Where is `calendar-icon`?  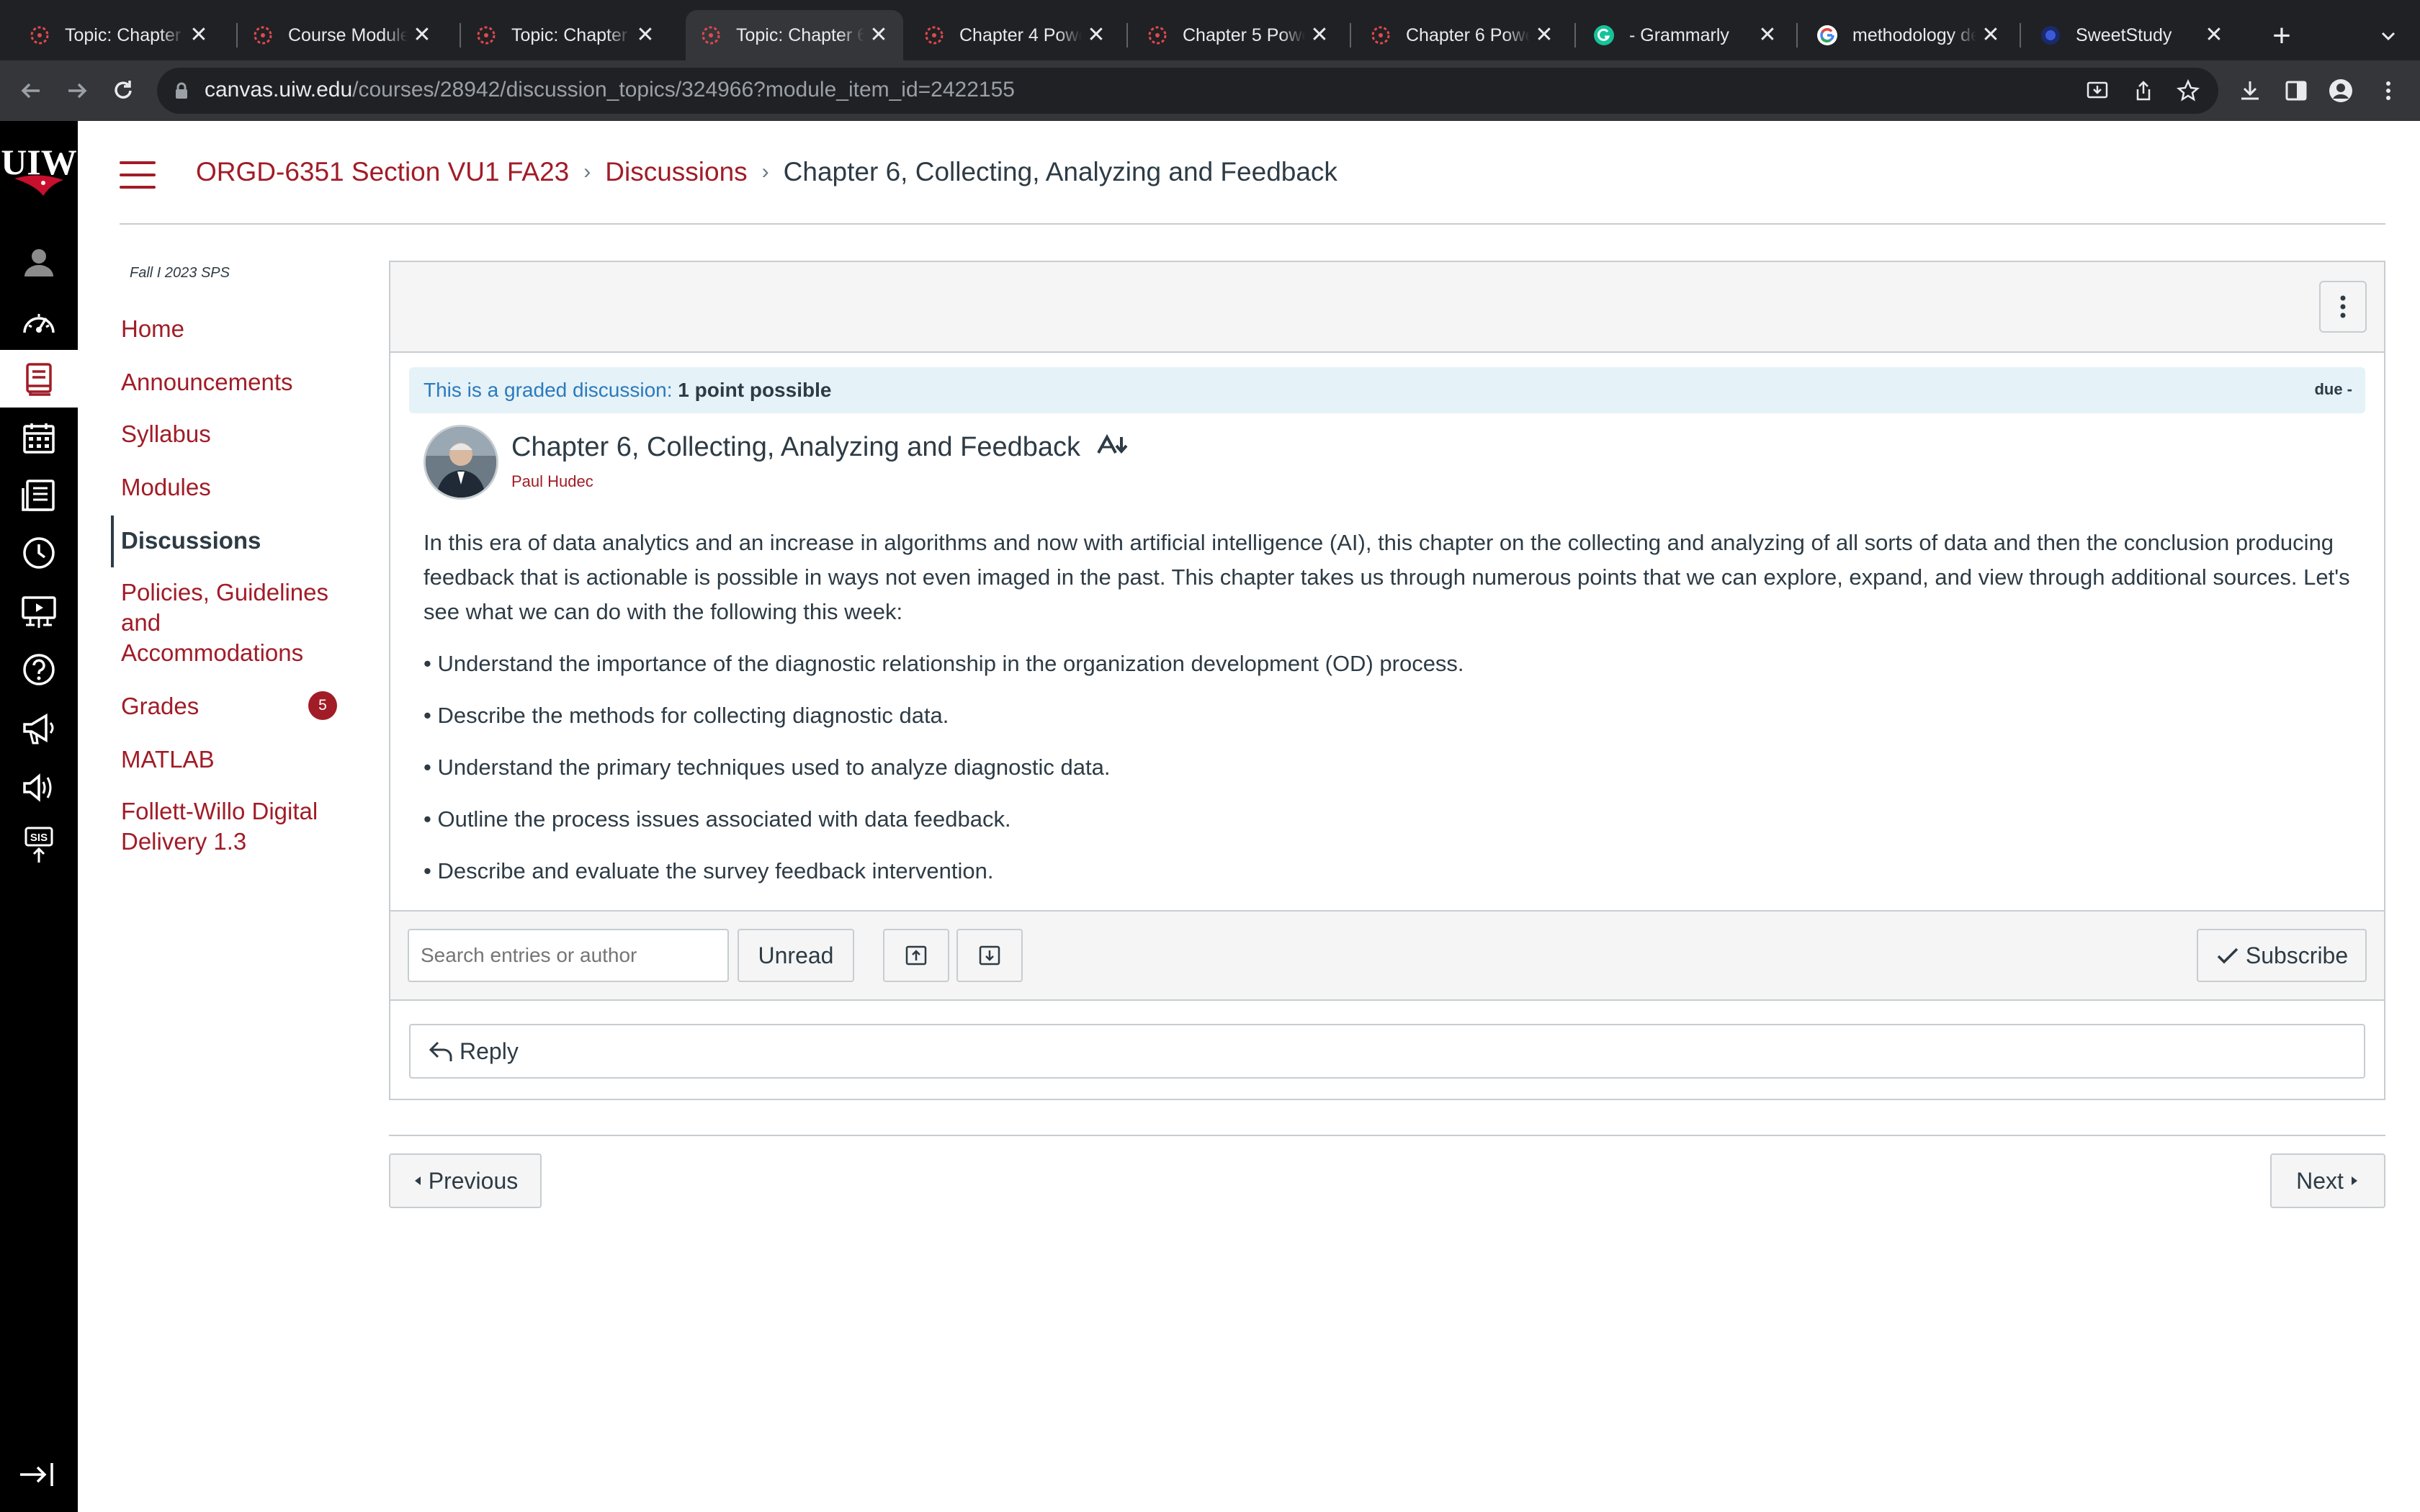 calendar-icon is located at coordinates (39, 438).